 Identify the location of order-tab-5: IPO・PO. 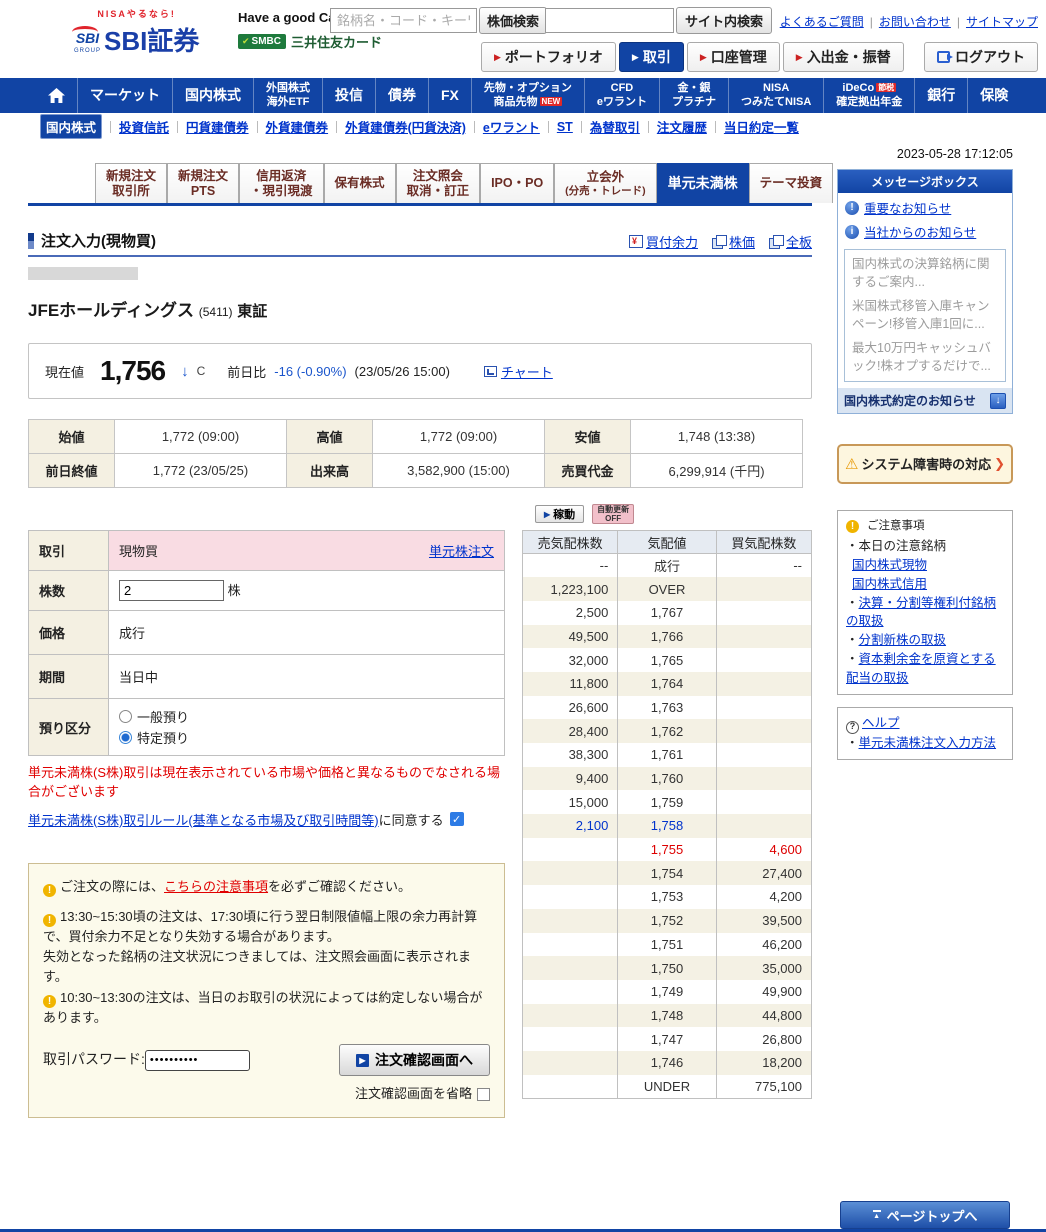
(517, 183).